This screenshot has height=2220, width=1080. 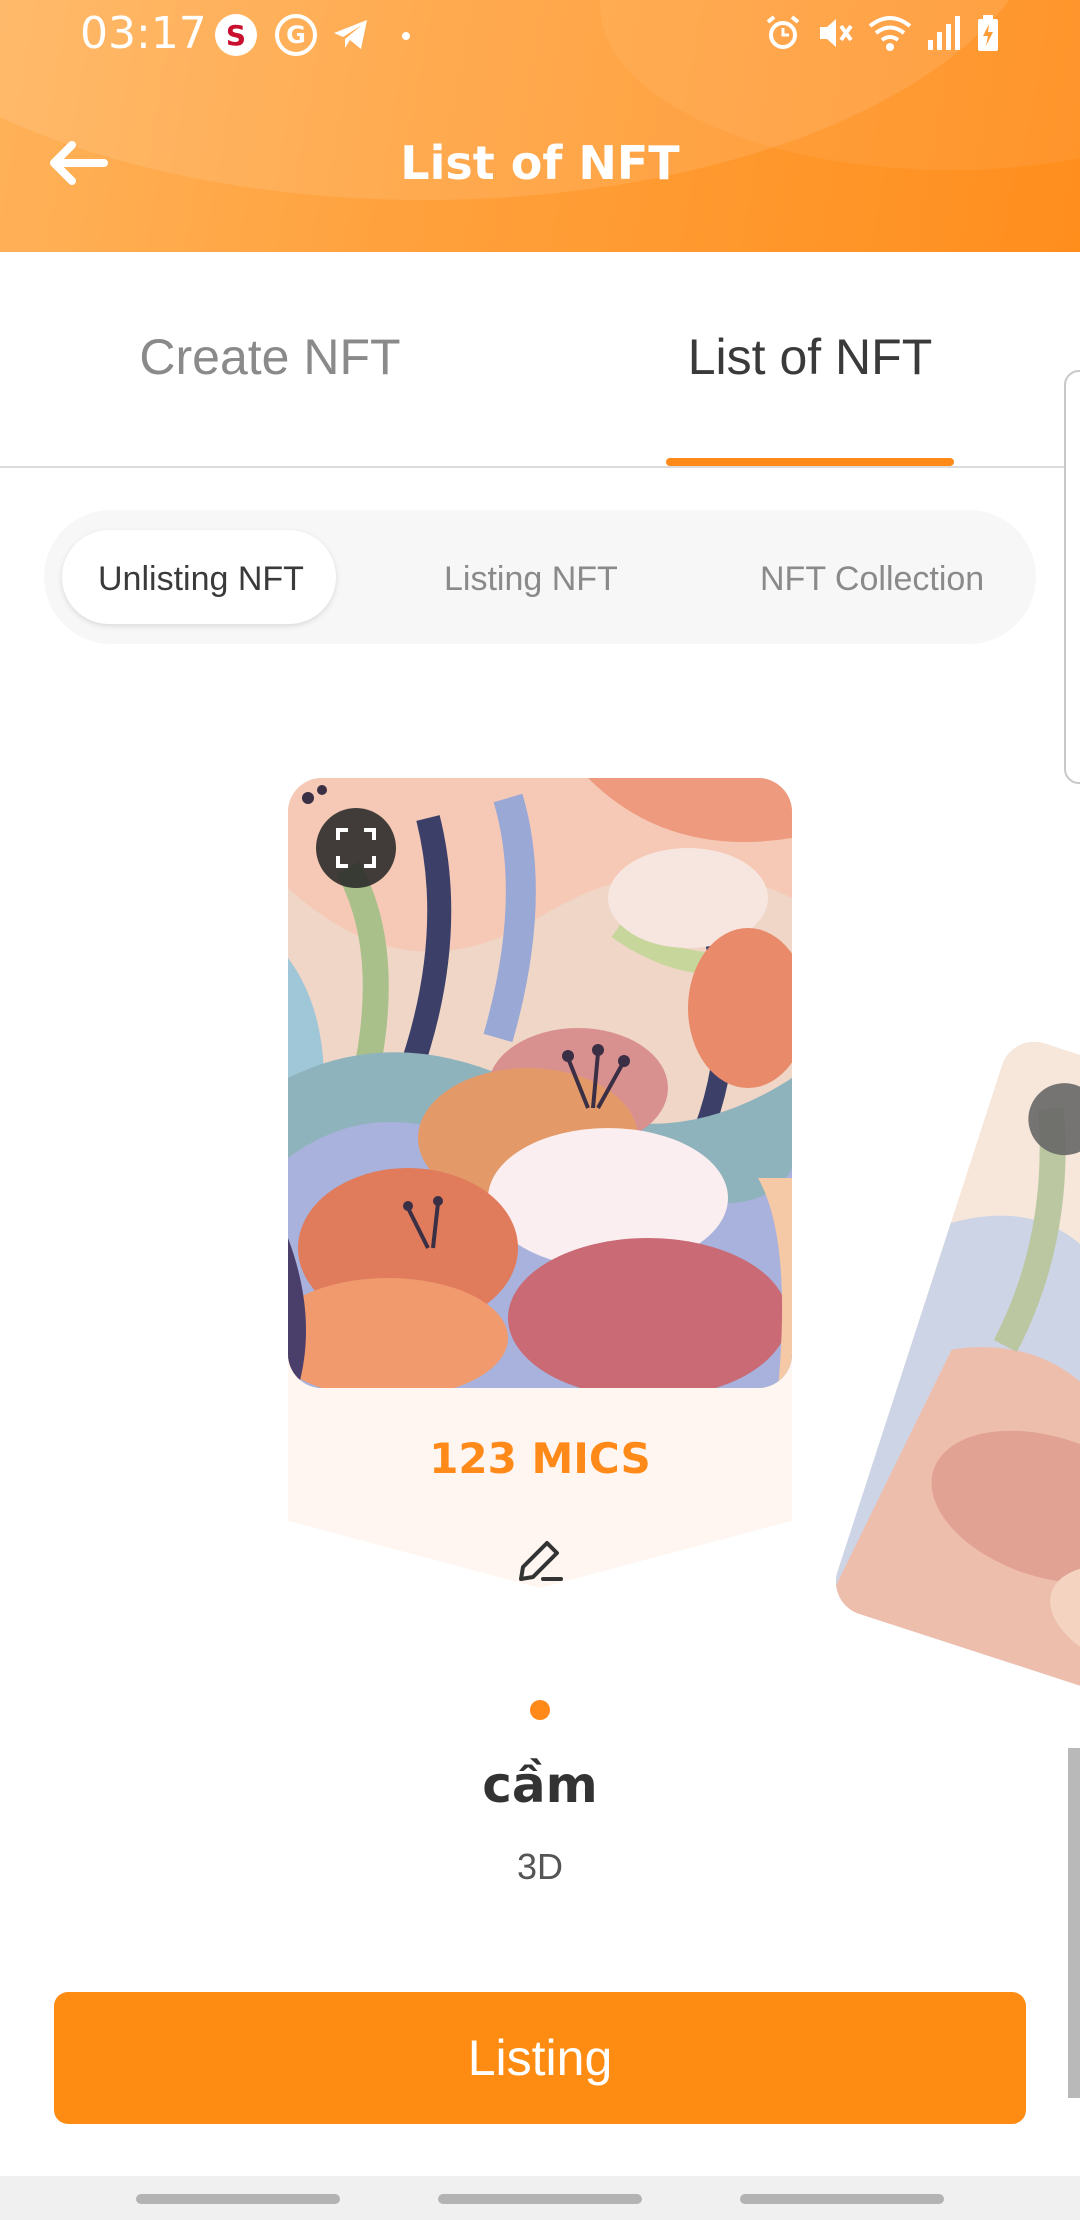 I want to click on nft-filter-segment: Unlisting NFT Listing NFT NFT Collection, so click(x=540, y=577).